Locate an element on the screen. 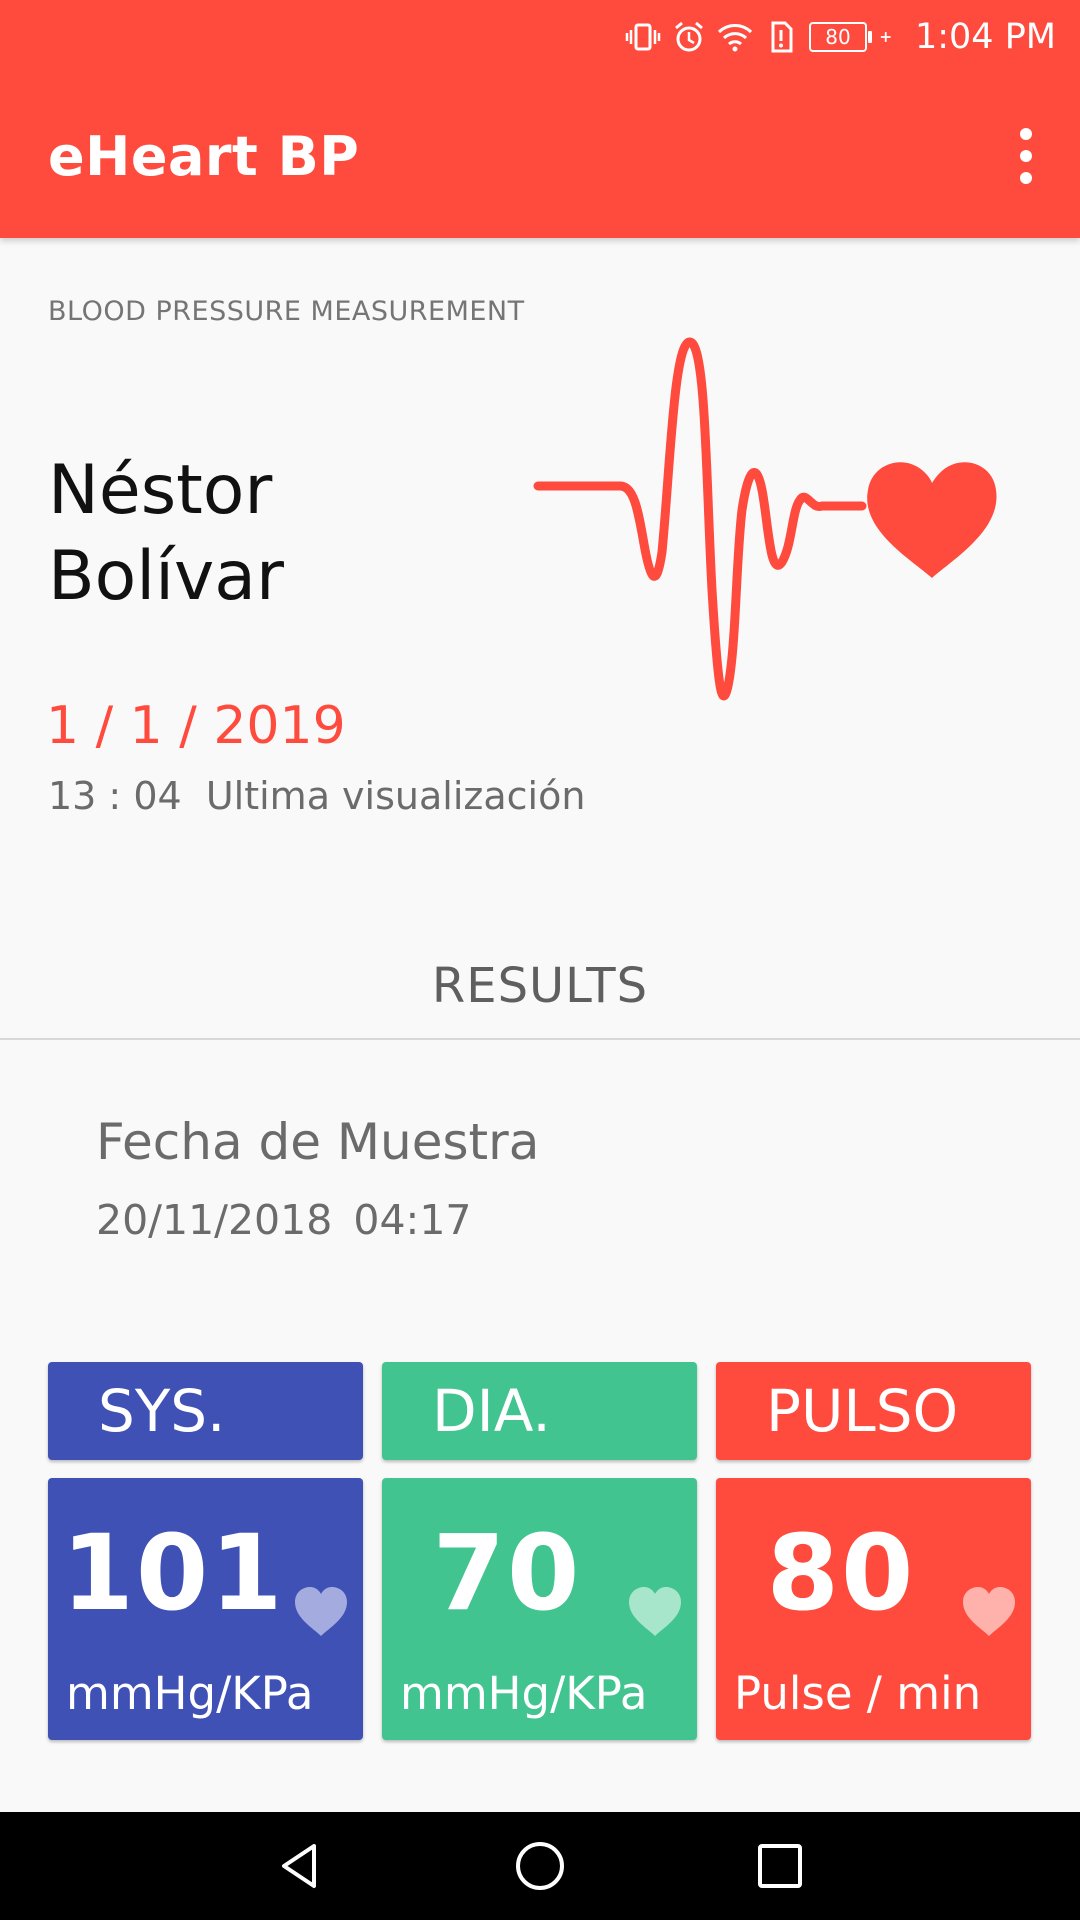 The width and height of the screenshot is (1080, 1920). patient-last-name: Bolívar is located at coordinates (166, 576).